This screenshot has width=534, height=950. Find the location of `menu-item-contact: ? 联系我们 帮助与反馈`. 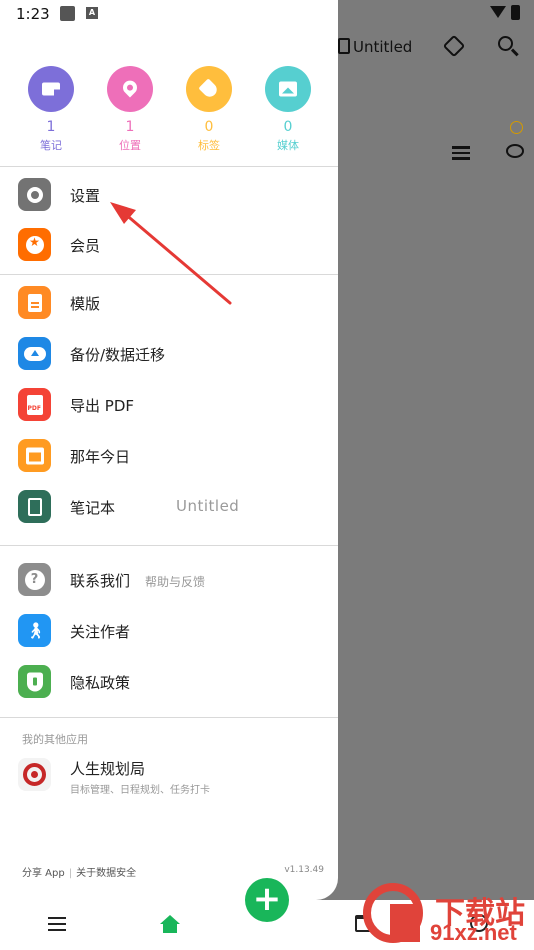

menu-item-contact: ? 联系我们 帮助与反馈 is located at coordinates (169, 581).